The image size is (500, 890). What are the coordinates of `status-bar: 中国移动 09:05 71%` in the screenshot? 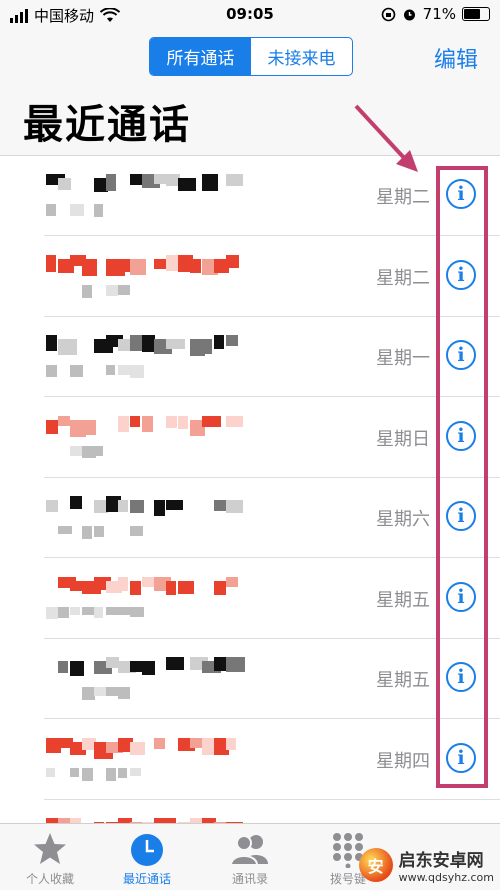 It's located at (250, 15).